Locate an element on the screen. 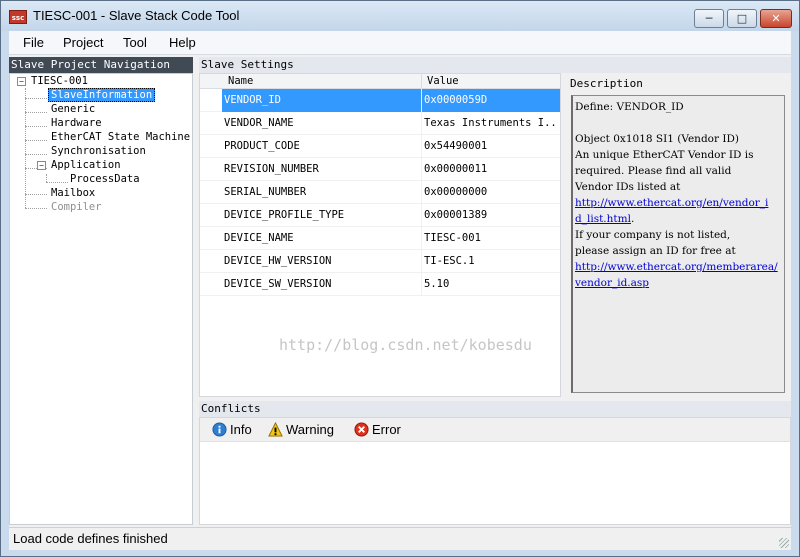 The width and height of the screenshot is (800, 557). description-link: d_list.html. is located at coordinates (678, 219).